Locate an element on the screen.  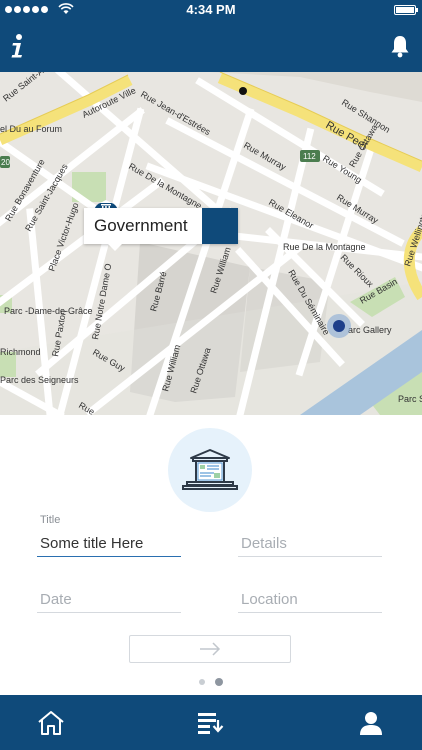
place-label: Richmond is located at coordinates (20, 352).